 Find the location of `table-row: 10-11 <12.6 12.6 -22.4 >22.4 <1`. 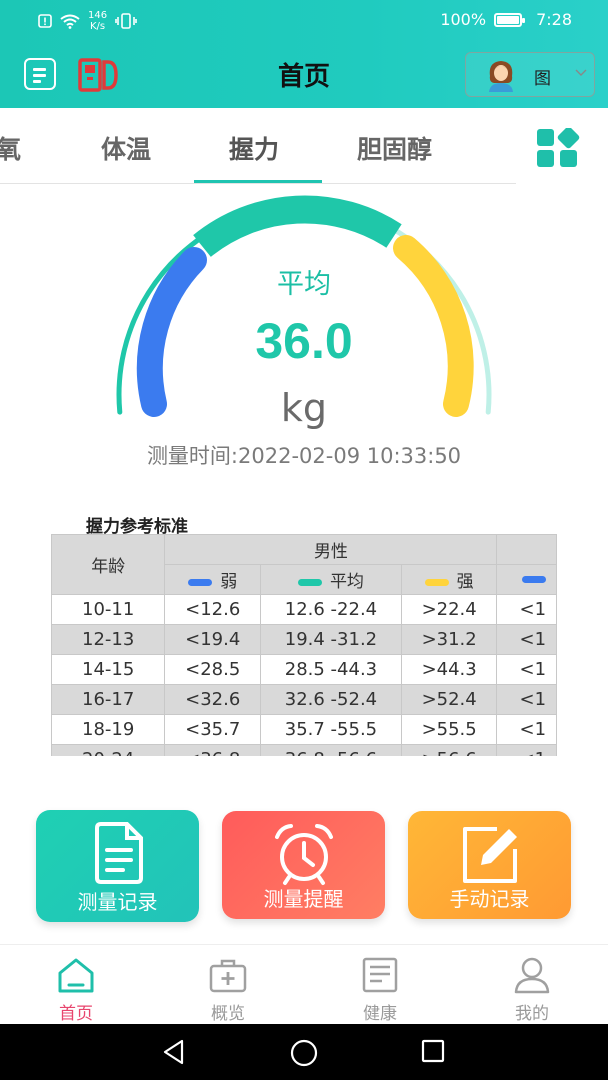

table-row: 10-11 <12.6 12.6 -22.4 >22.4 <1 is located at coordinates (304, 609).